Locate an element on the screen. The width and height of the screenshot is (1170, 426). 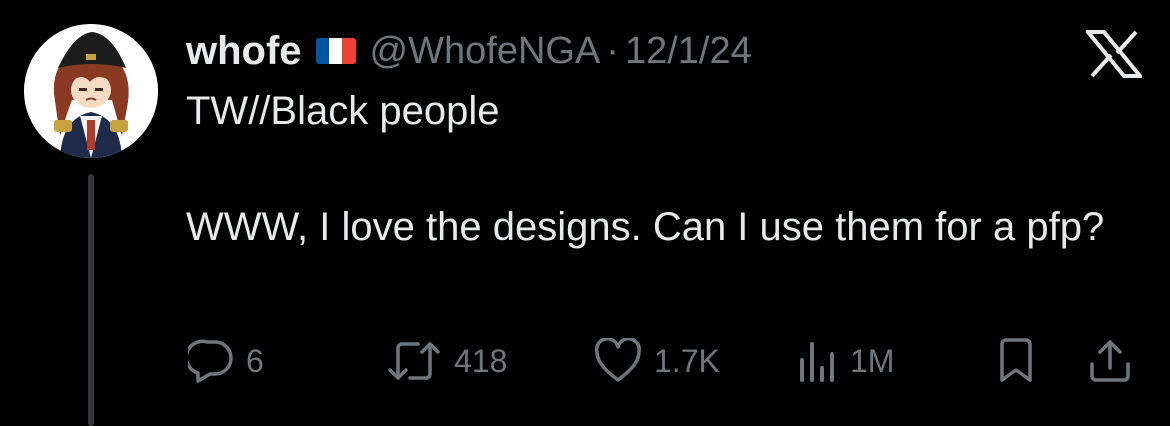
like-button: 1.7K is located at coordinates (657, 361).